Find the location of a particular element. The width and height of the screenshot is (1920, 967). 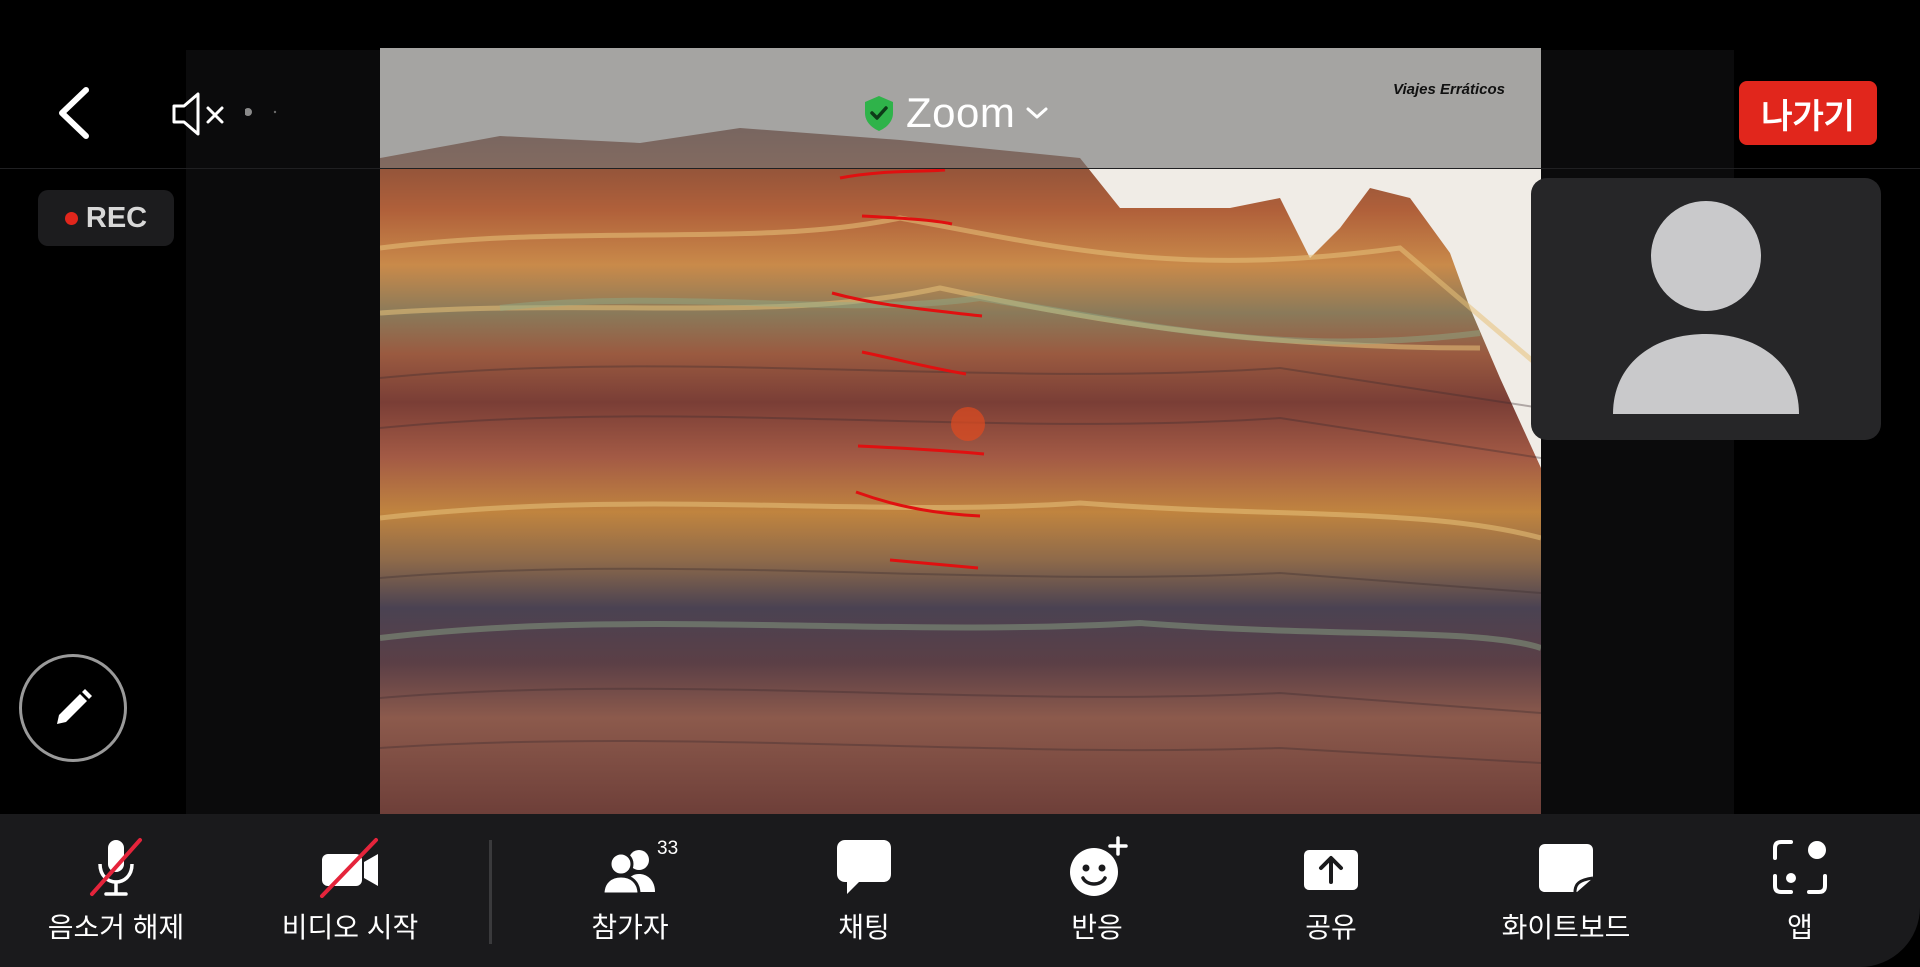

chat-bubble-icon is located at coordinates (864, 867).